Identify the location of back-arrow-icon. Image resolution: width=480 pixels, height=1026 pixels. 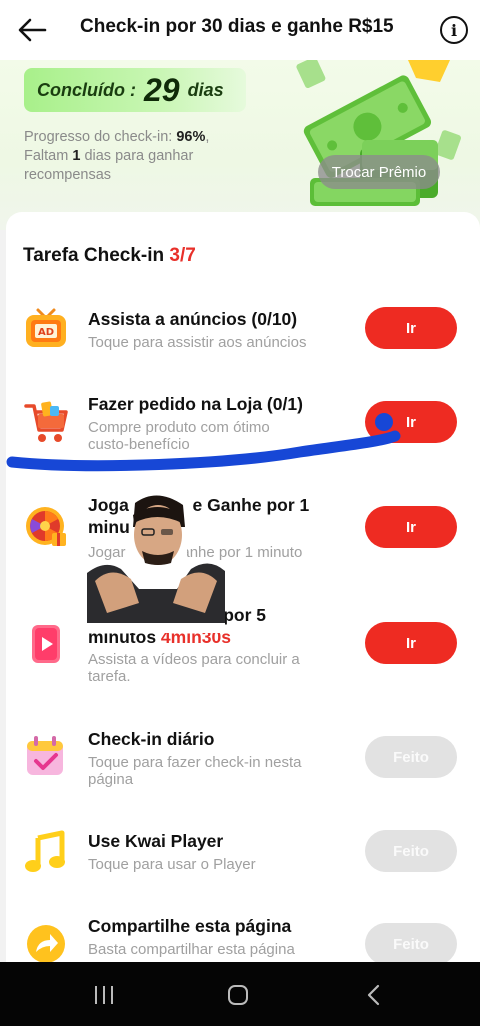
(32, 30).